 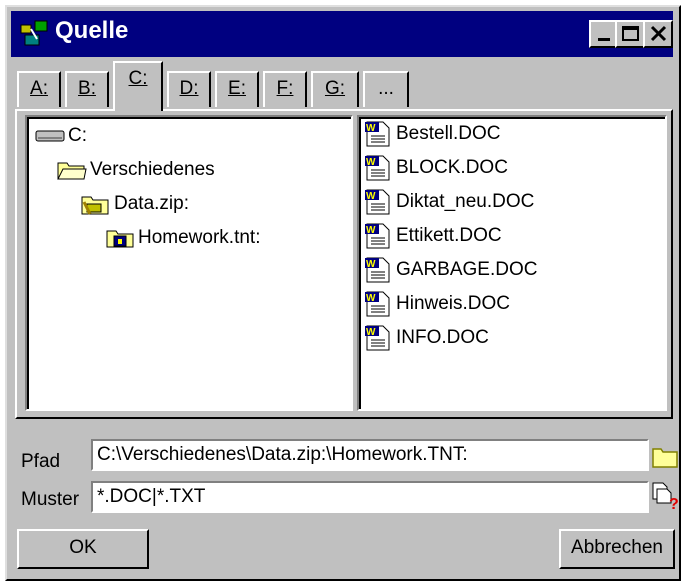 I want to click on tab-f: F:, so click(x=285, y=89).